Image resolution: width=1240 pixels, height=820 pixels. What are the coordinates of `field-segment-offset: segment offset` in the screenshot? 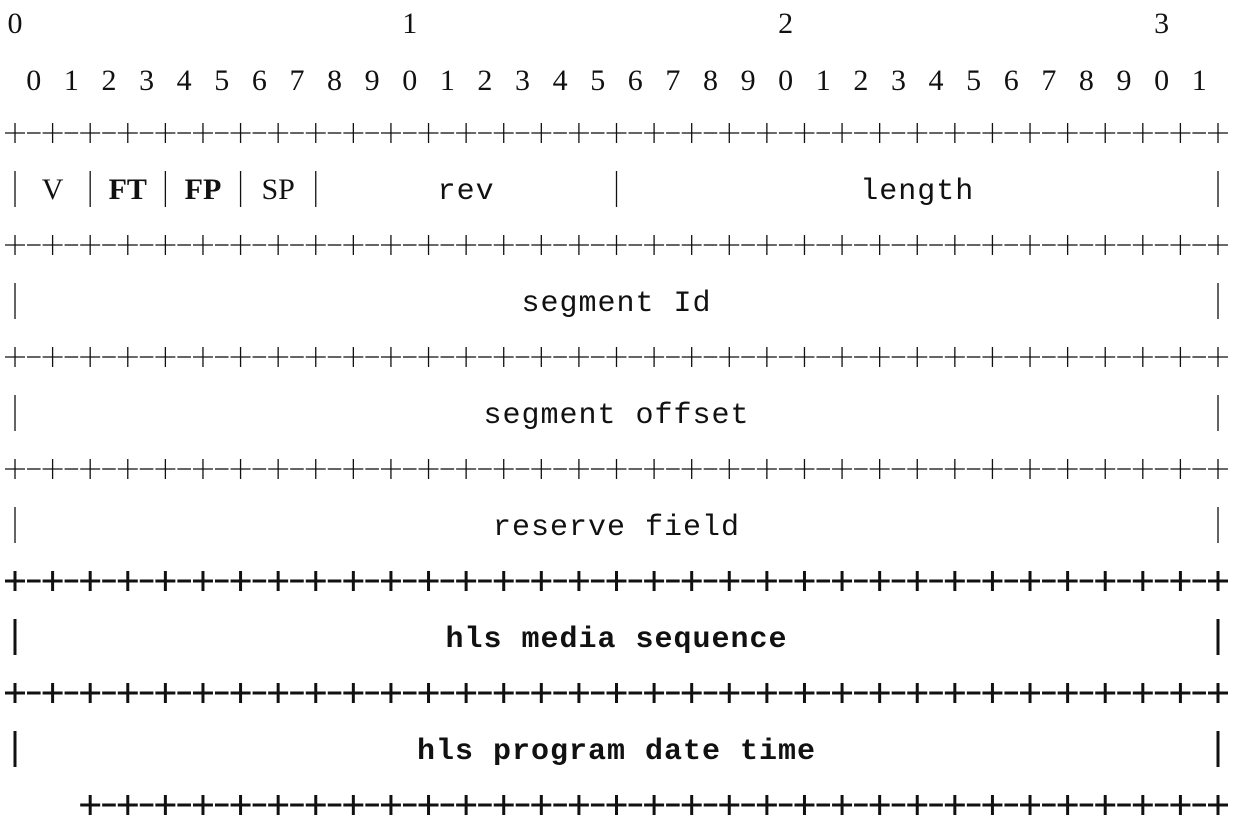 It's located at (616, 416).